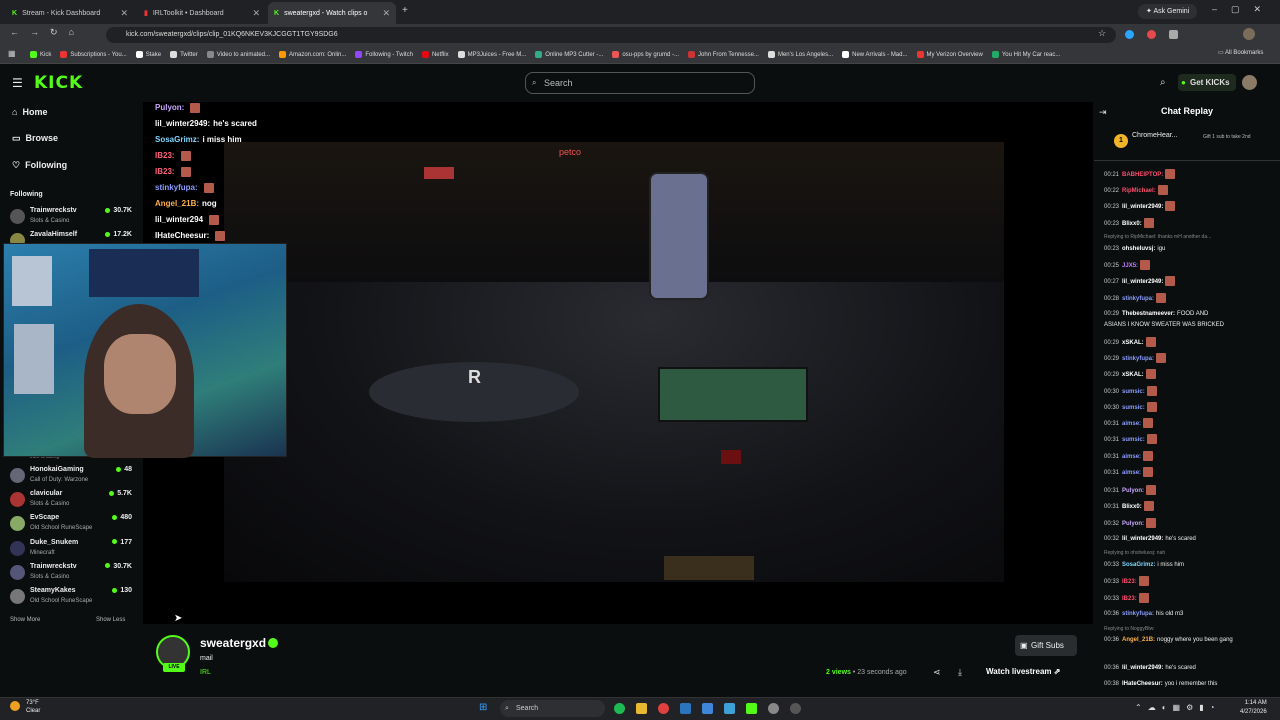 This screenshot has height=720, width=1280. I want to click on ask-gemini-button: ✦ Ask Gemini, so click(1168, 11).